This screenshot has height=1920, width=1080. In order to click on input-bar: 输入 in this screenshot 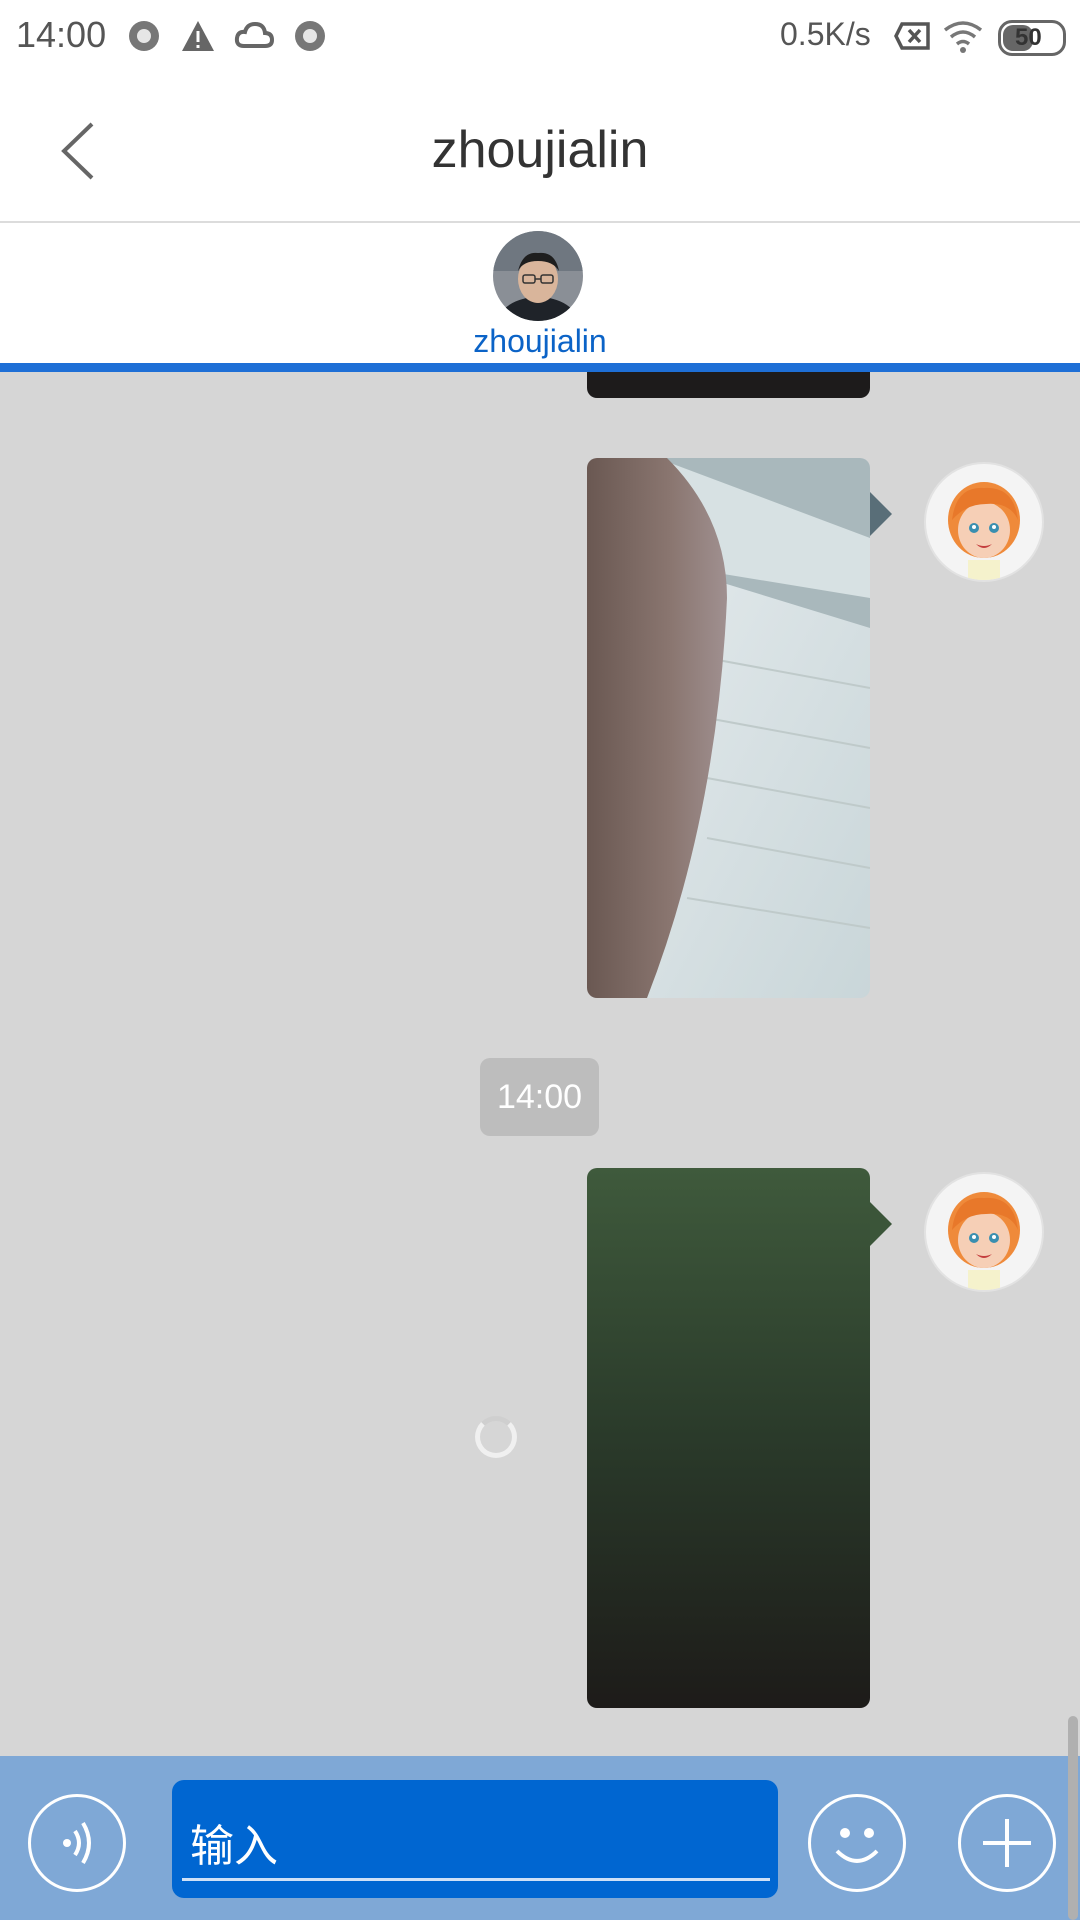, I will do `click(540, 1838)`.